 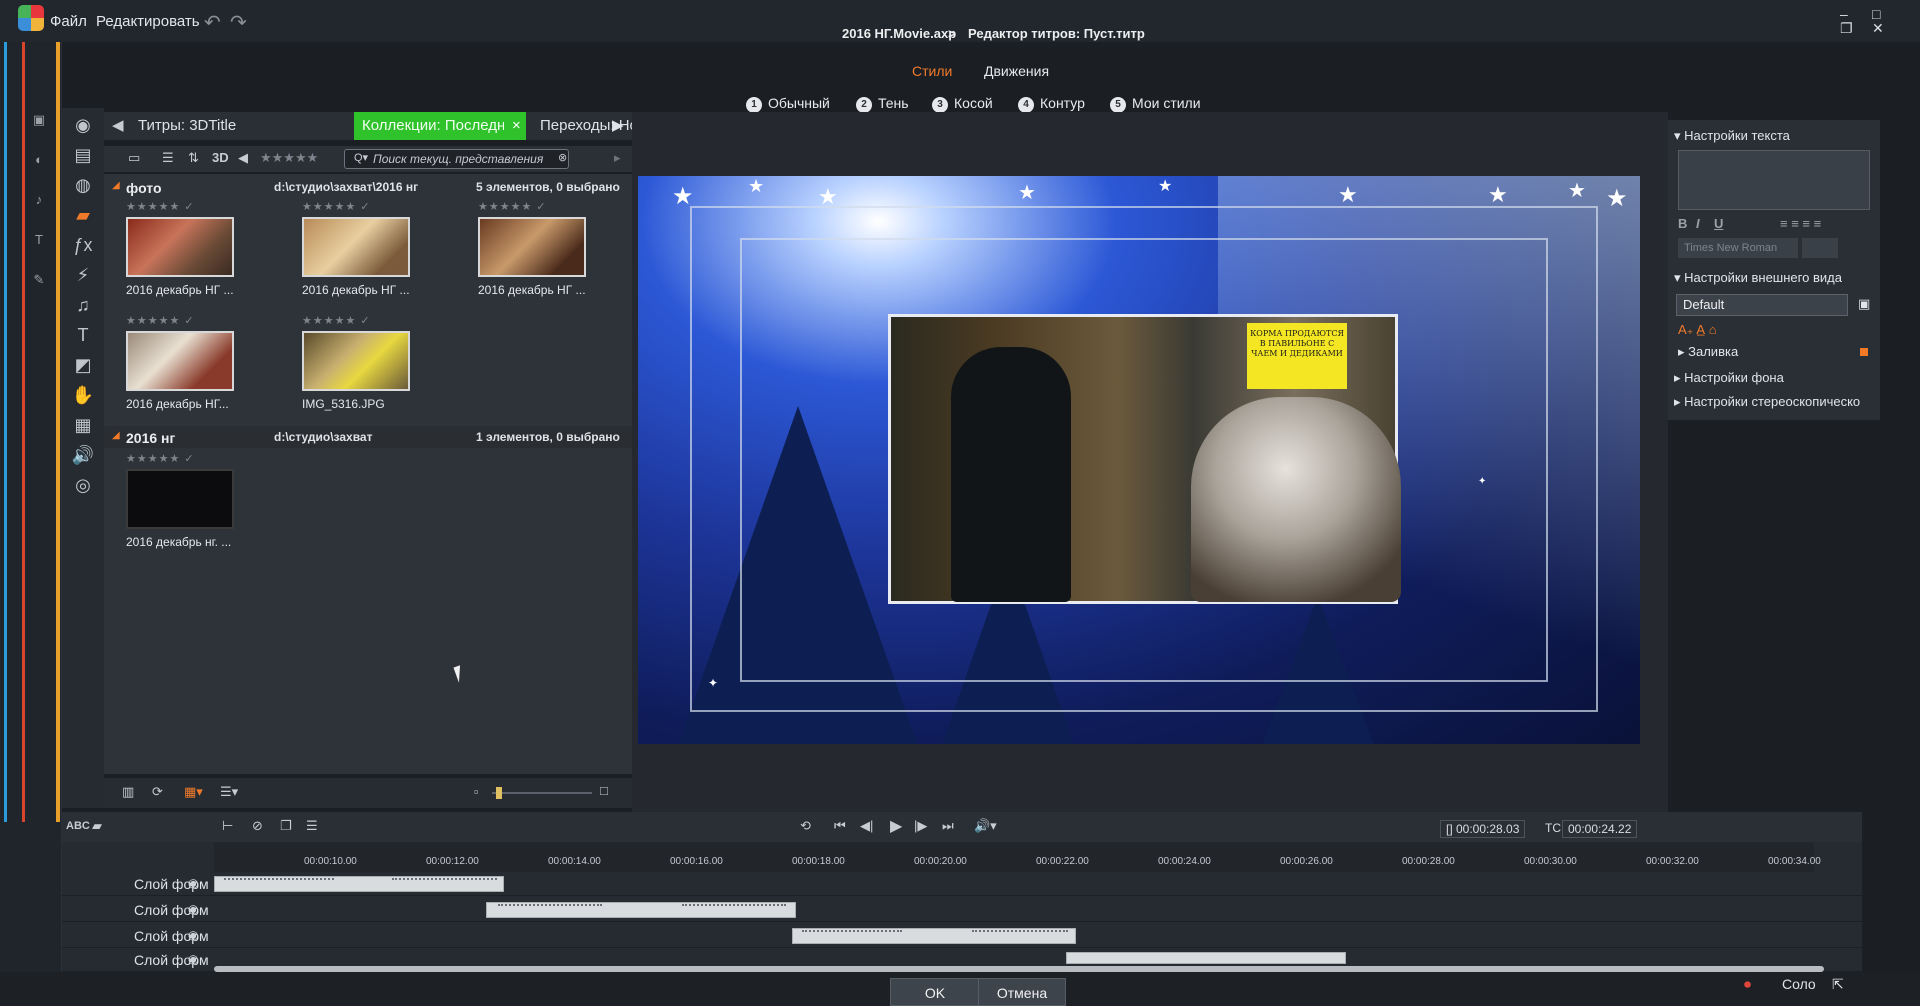 I want to click on fx-category-icon: ƒx, so click(x=83, y=245).